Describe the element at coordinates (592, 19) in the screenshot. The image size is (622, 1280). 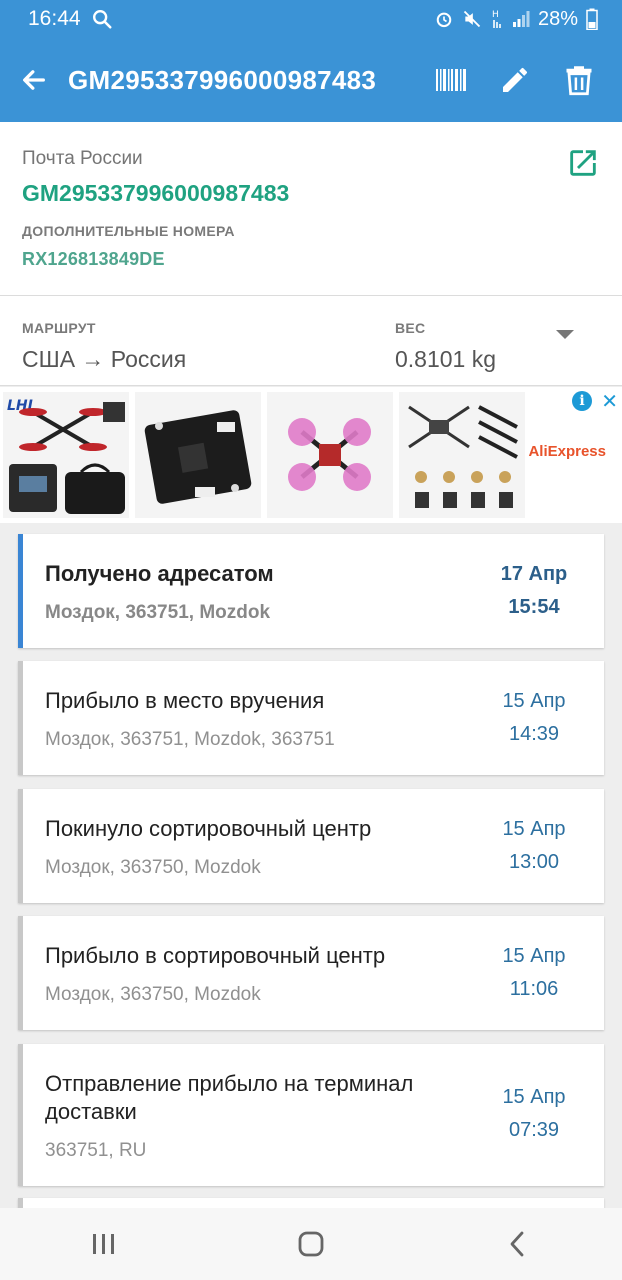
I see `battery-icon` at that location.